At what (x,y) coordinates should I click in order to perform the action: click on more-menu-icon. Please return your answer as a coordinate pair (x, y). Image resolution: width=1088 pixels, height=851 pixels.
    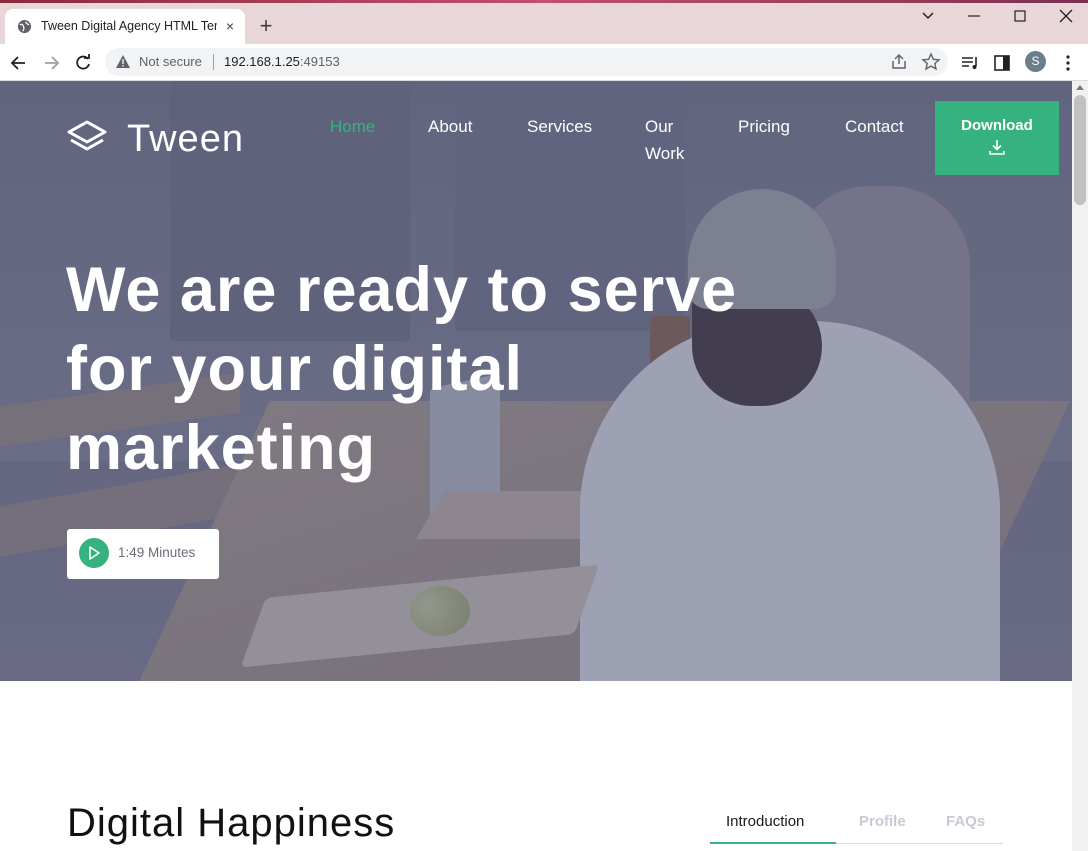
    Looking at the image, I should click on (1068, 63).